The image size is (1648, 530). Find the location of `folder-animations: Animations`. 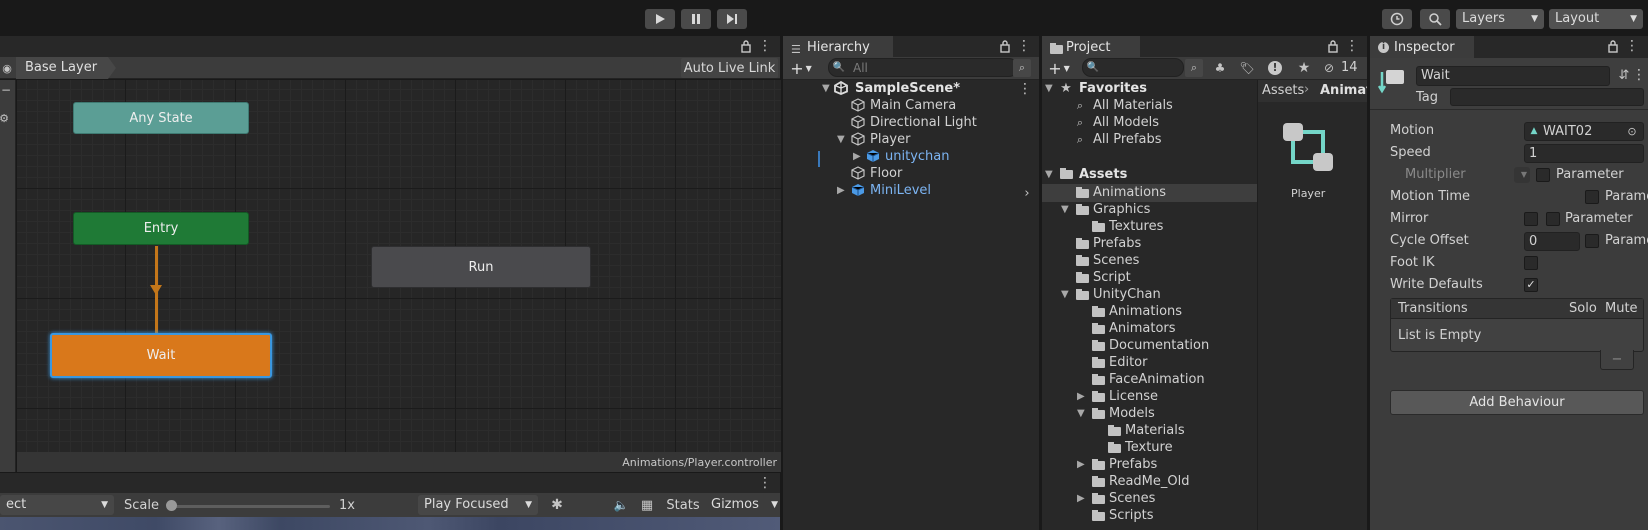

folder-animations: Animations is located at coordinates (1129, 192).